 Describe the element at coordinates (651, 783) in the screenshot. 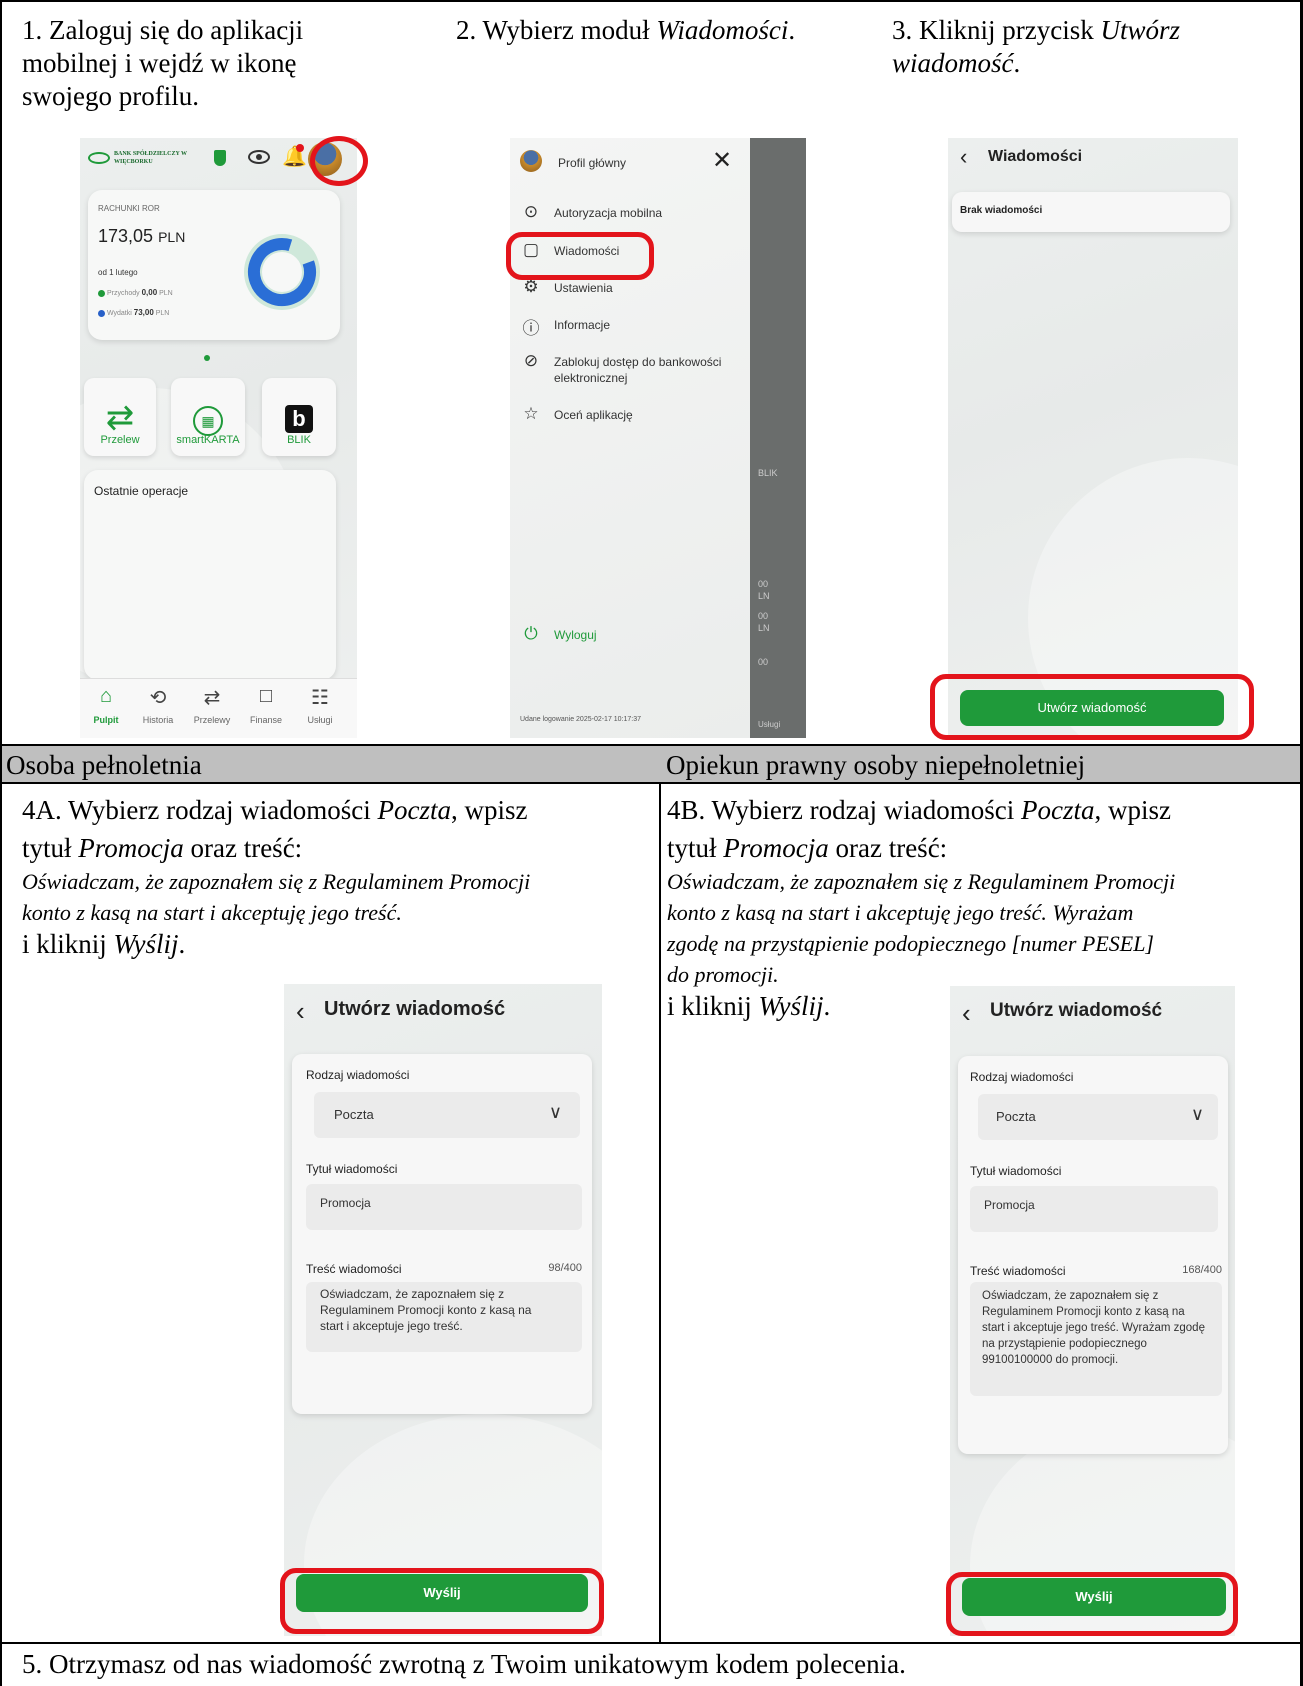

I see `border-row2` at that location.